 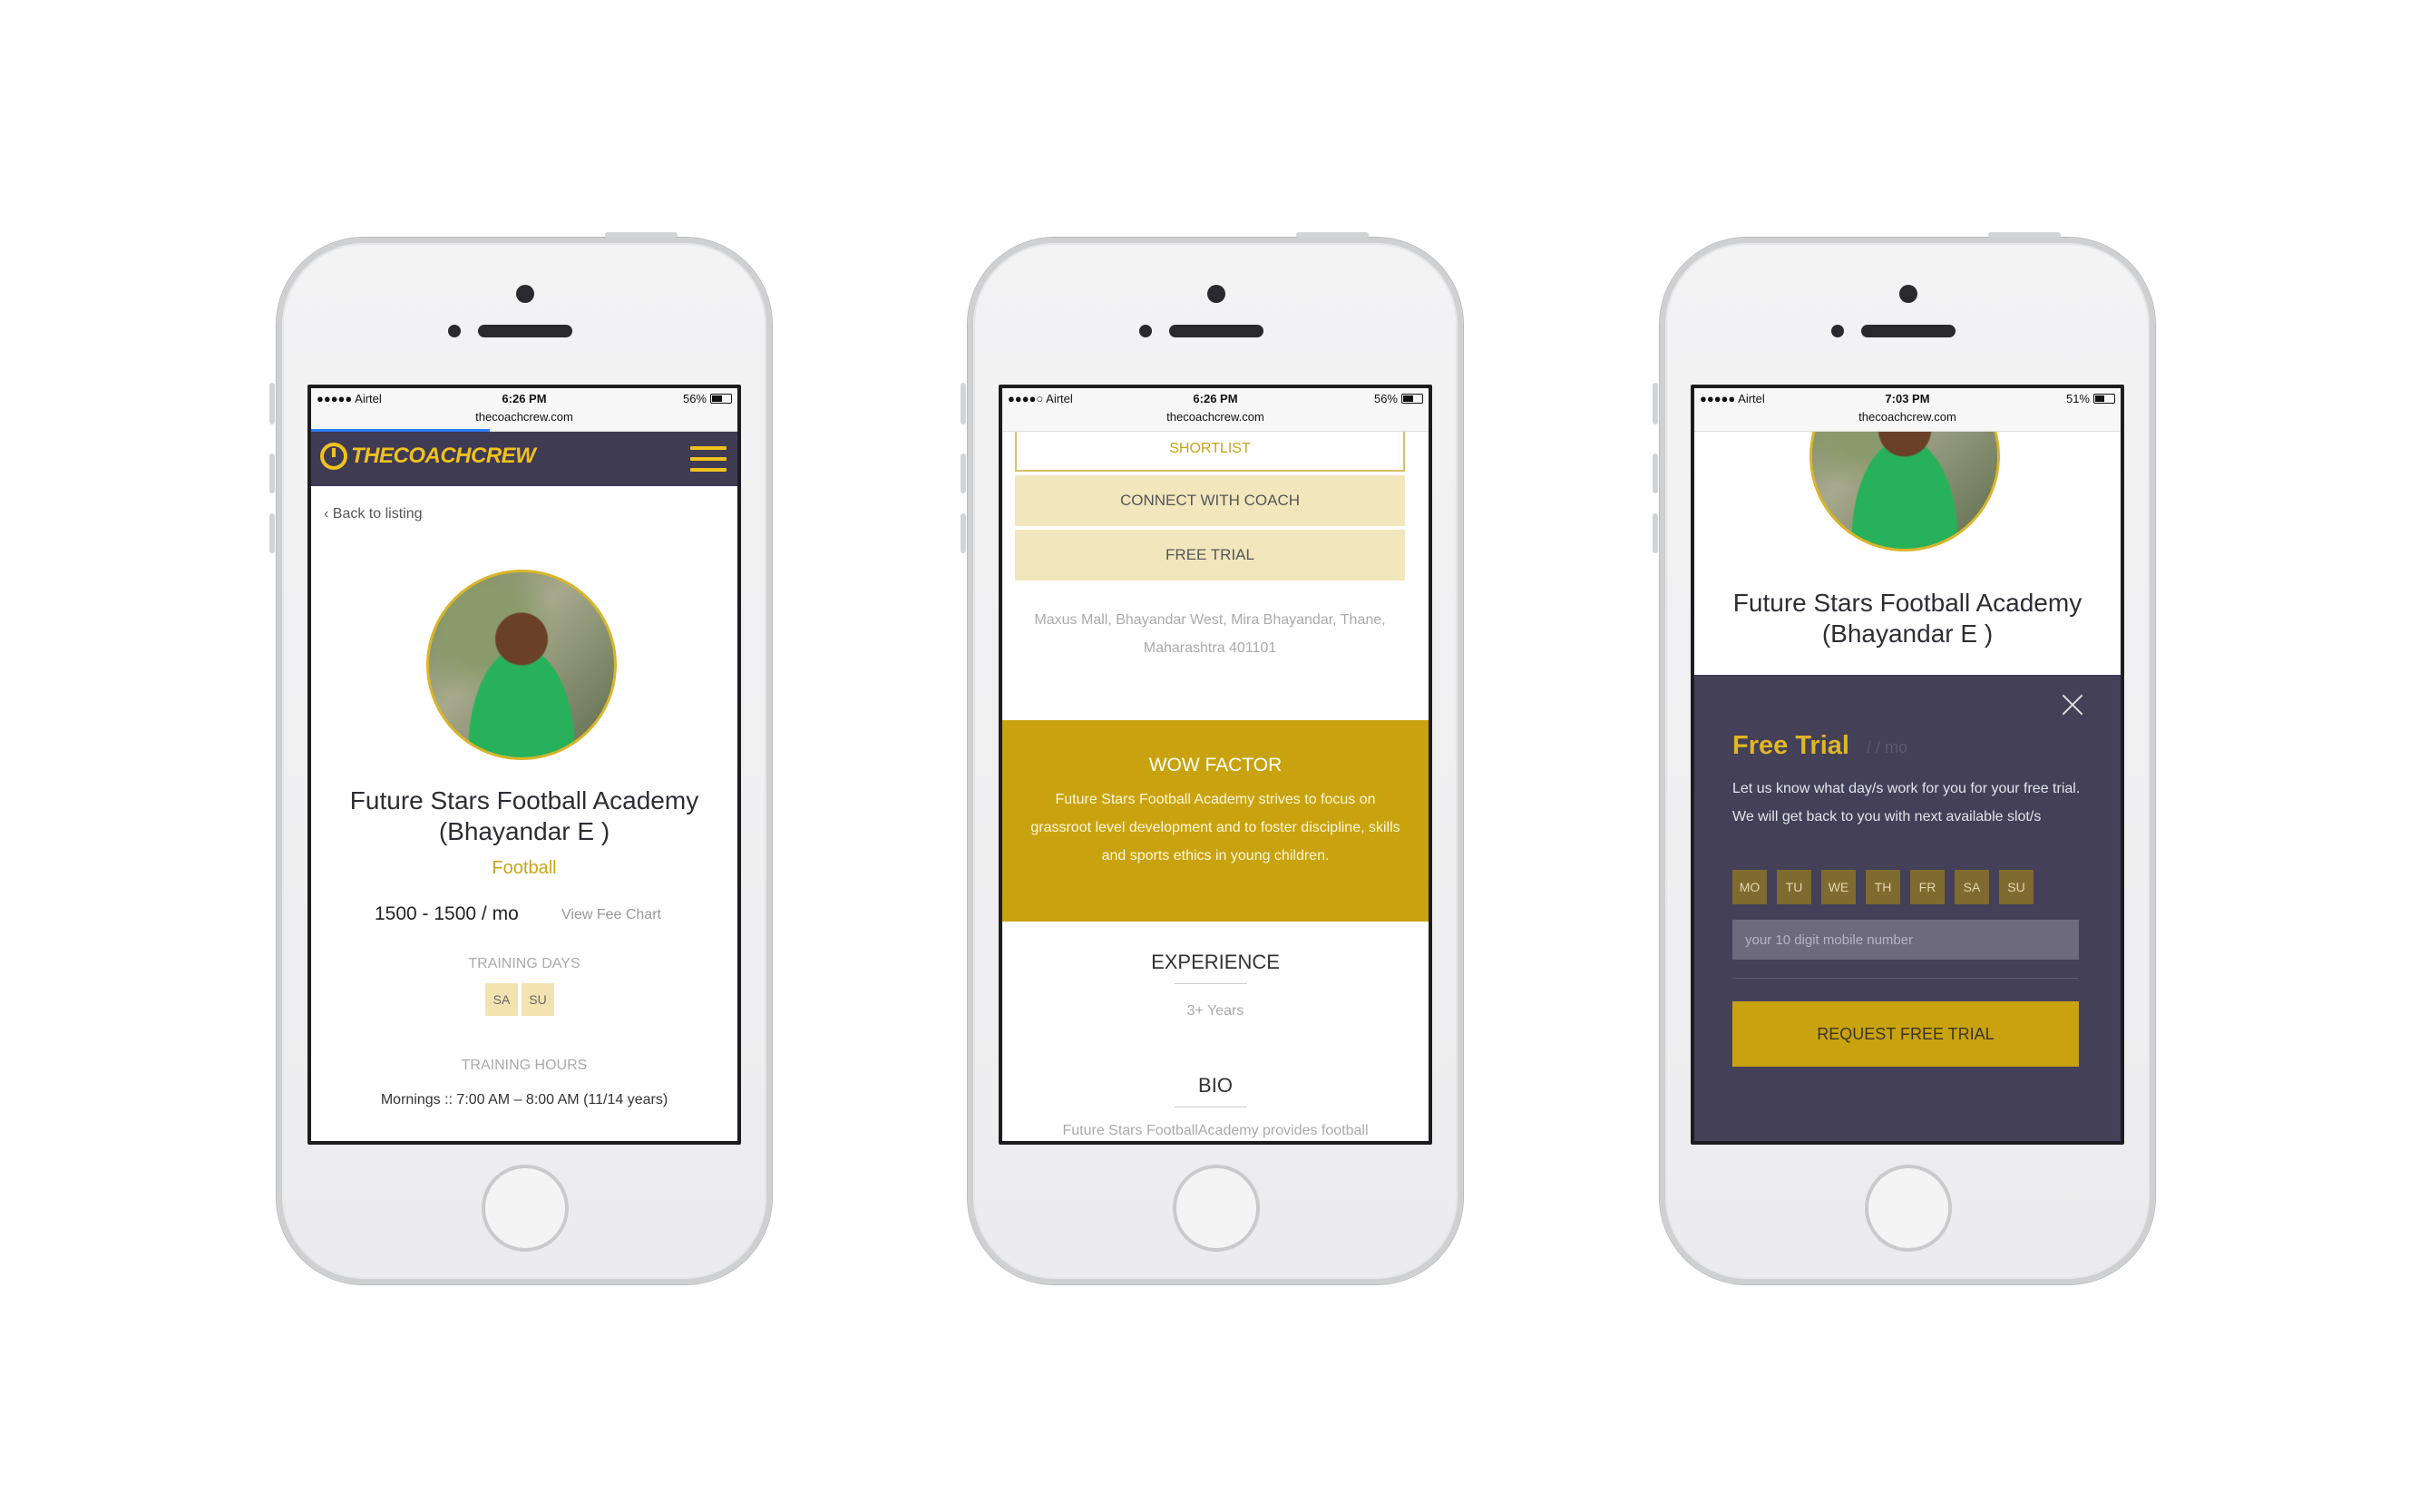 I want to click on connect-with-coach-button: CONNECT WITH COACH, so click(x=1210, y=500).